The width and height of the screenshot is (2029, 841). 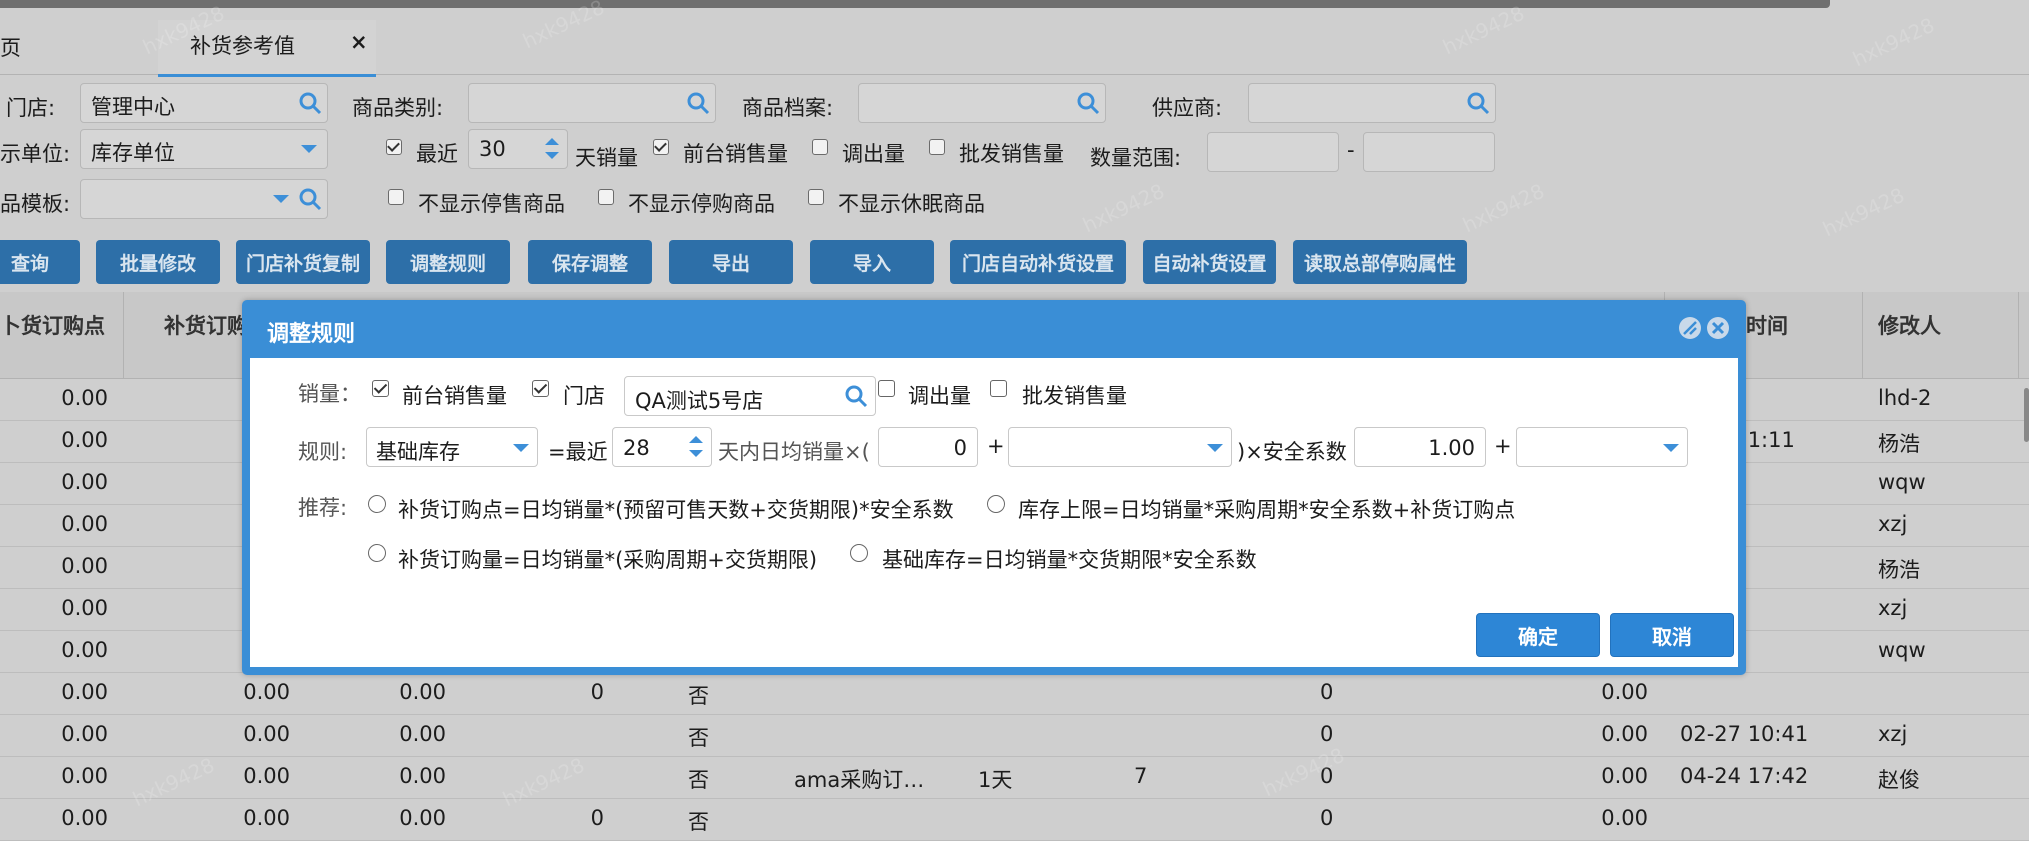 What do you see at coordinates (735, 154) in the screenshot?
I see `front-sales-label: 前台销售量` at bounding box center [735, 154].